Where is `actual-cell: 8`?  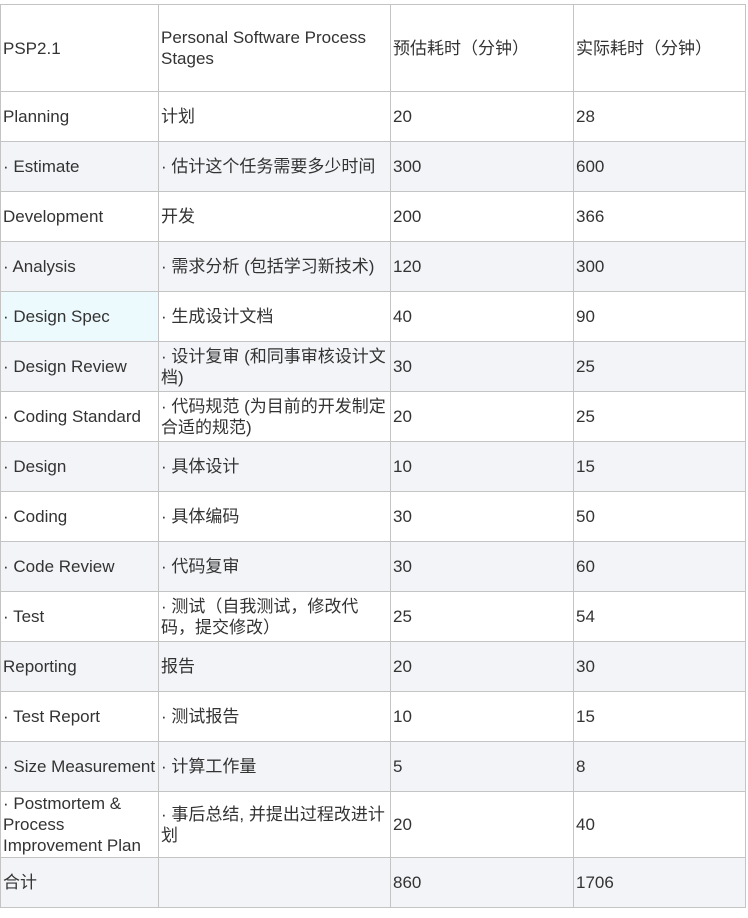 actual-cell: 8 is located at coordinates (659, 766).